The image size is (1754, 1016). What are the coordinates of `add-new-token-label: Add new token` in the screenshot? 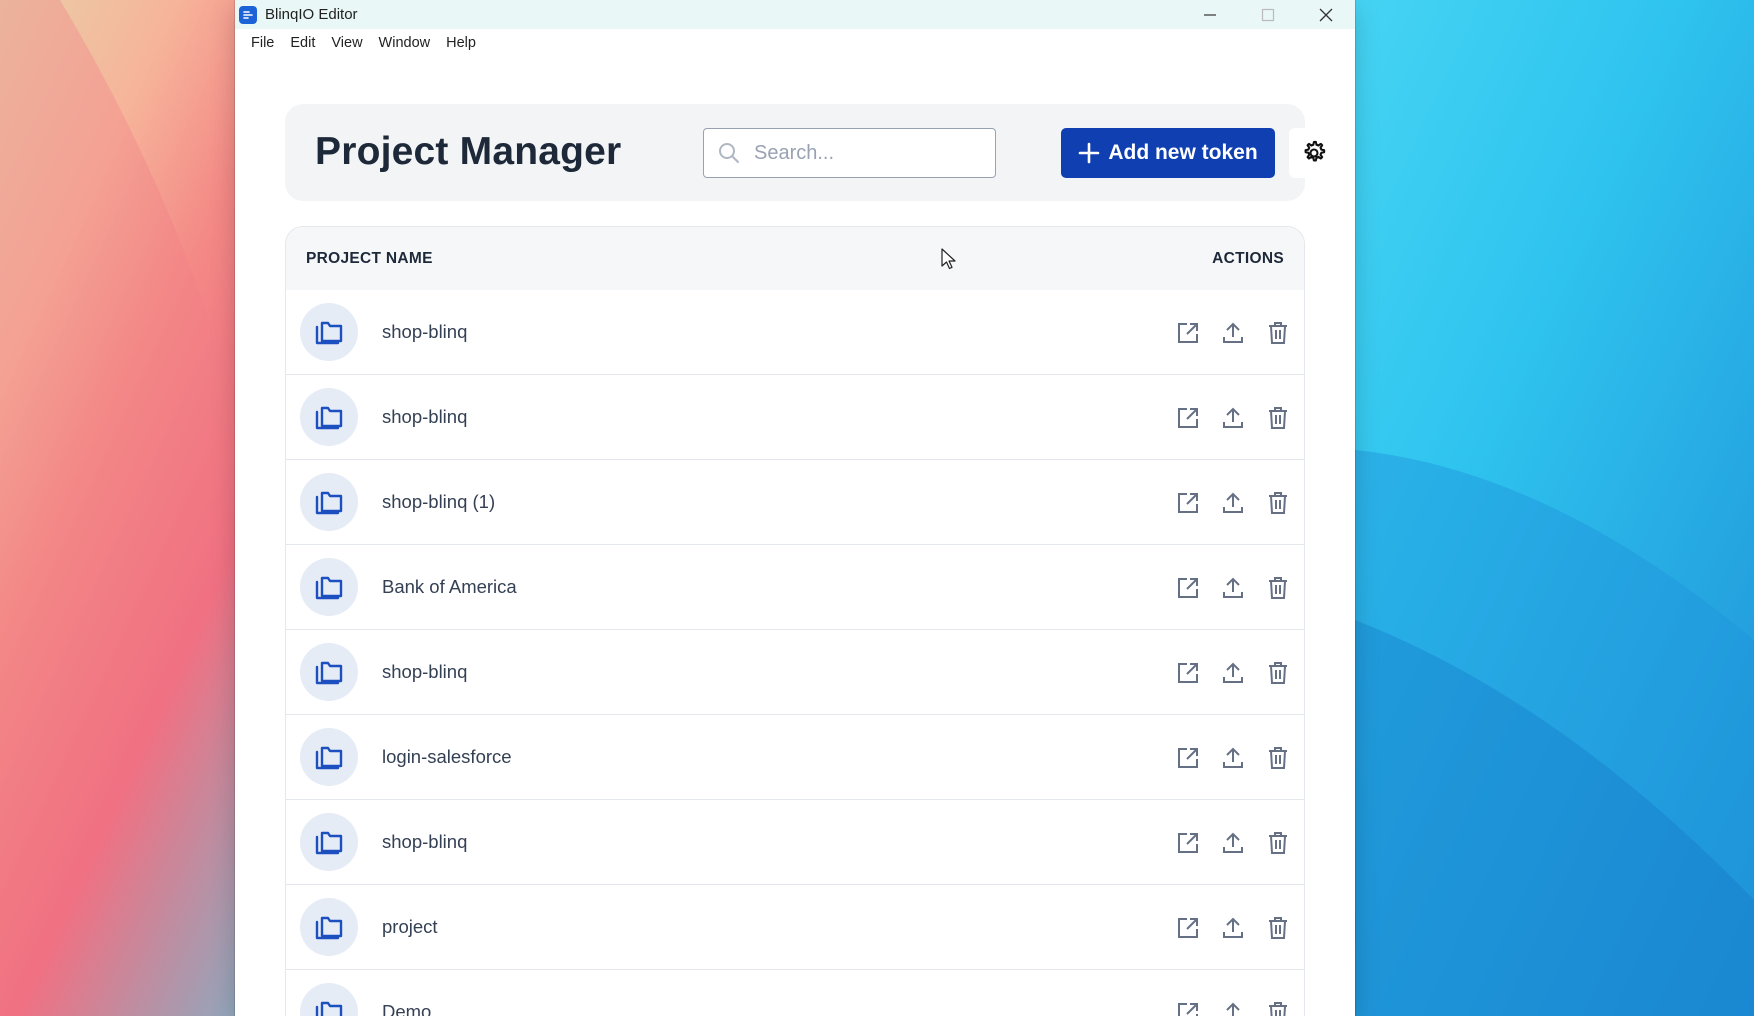 It's located at (1183, 152).